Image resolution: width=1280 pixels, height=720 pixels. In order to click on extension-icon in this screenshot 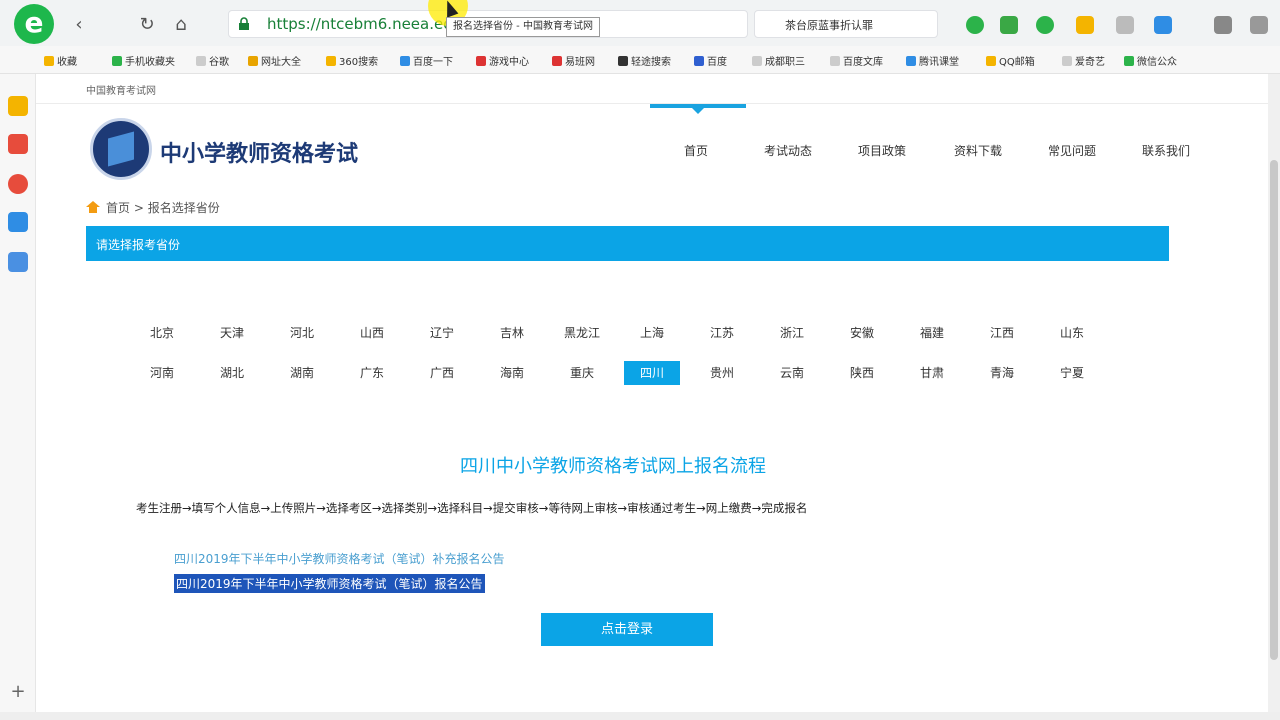, I will do `click(975, 25)`.